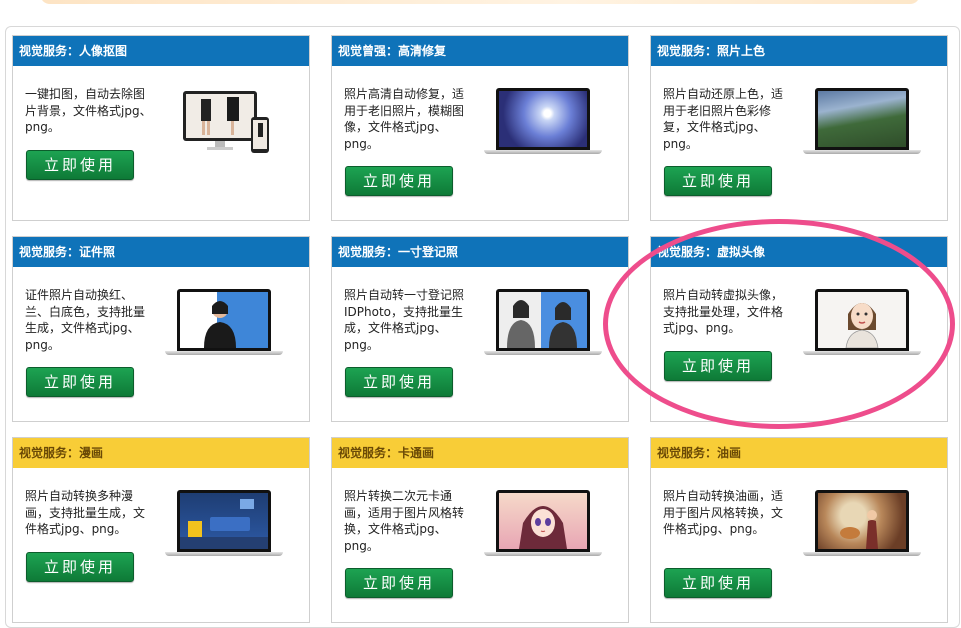  Describe the element at coordinates (404, 521) in the screenshot. I see `card-description: 照片转换二次元卡通画，适用于图片风格转换，文件格式jpg、png。` at that location.